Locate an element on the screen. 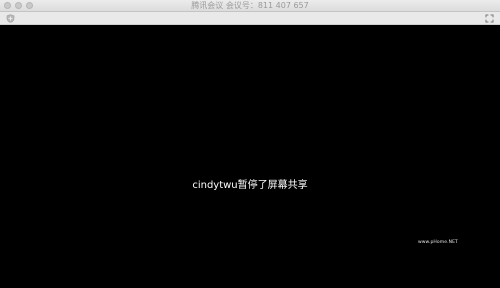 The width and height of the screenshot is (500, 288). shield-icon is located at coordinates (10, 18).